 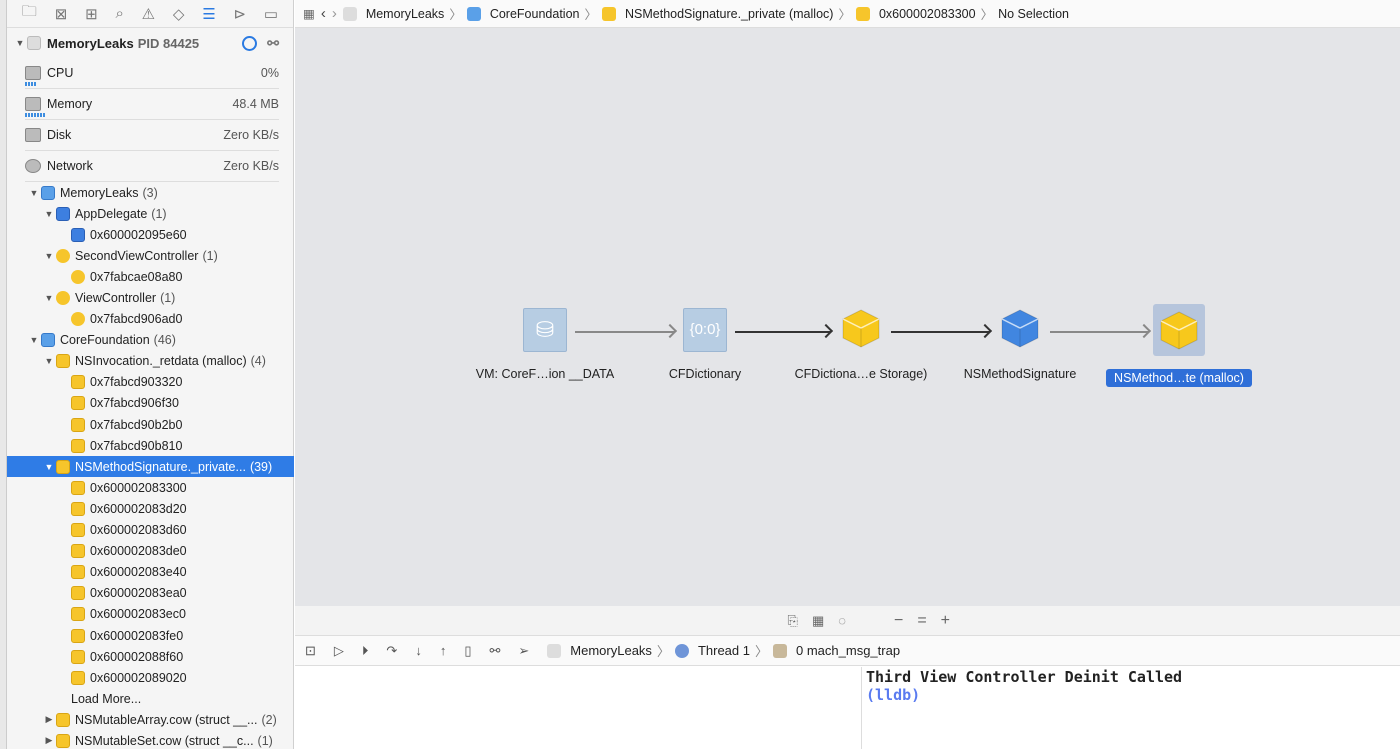 I want to click on list-item: 0x600002083fe0, so click(x=150, y=635).